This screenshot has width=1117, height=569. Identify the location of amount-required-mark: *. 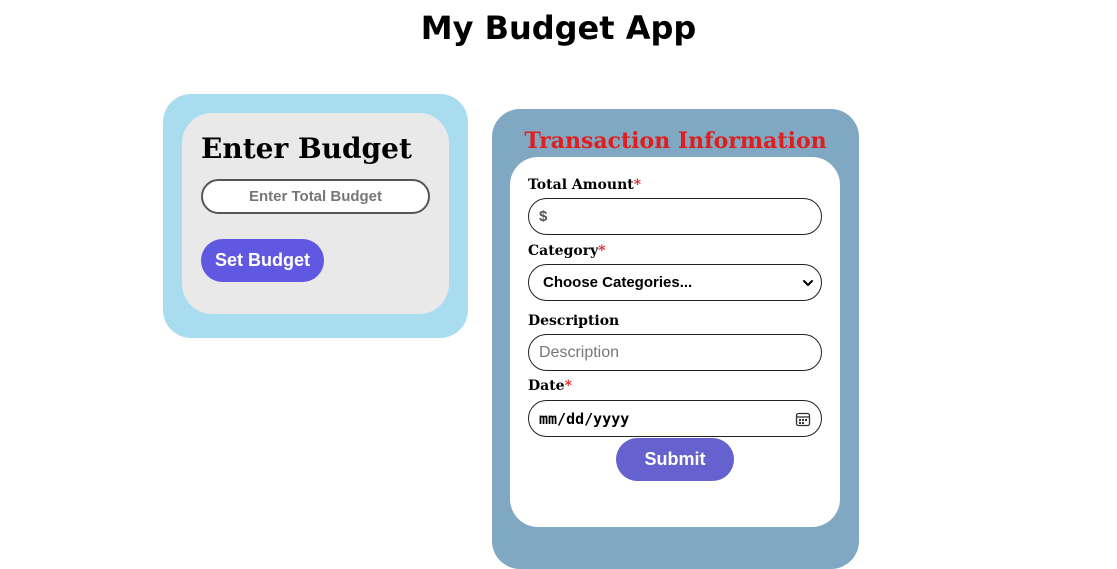
(637, 185).